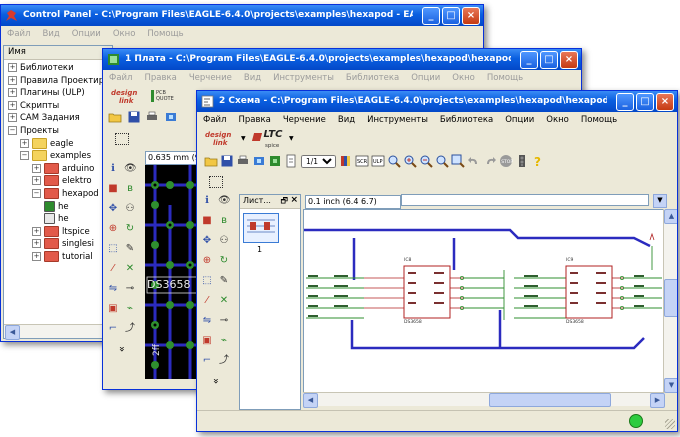 The width and height of the screenshot is (680, 437). Describe the element at coordinates (466, 120) in the screenshot. I see `menu-library: Библиотека` at that location.